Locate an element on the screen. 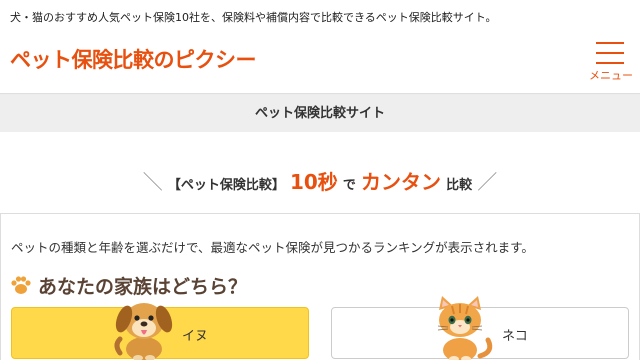 This screenshot has width=640, height=360. paw-icon is located at coordinates (21, 285).